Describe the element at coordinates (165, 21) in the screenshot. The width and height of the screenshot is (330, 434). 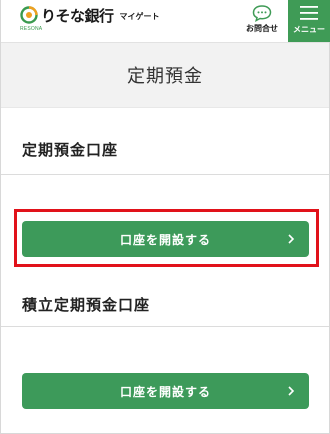
I see `header: RESONA りそな銀行 マイゲート お問合せ メニュー` at that location.